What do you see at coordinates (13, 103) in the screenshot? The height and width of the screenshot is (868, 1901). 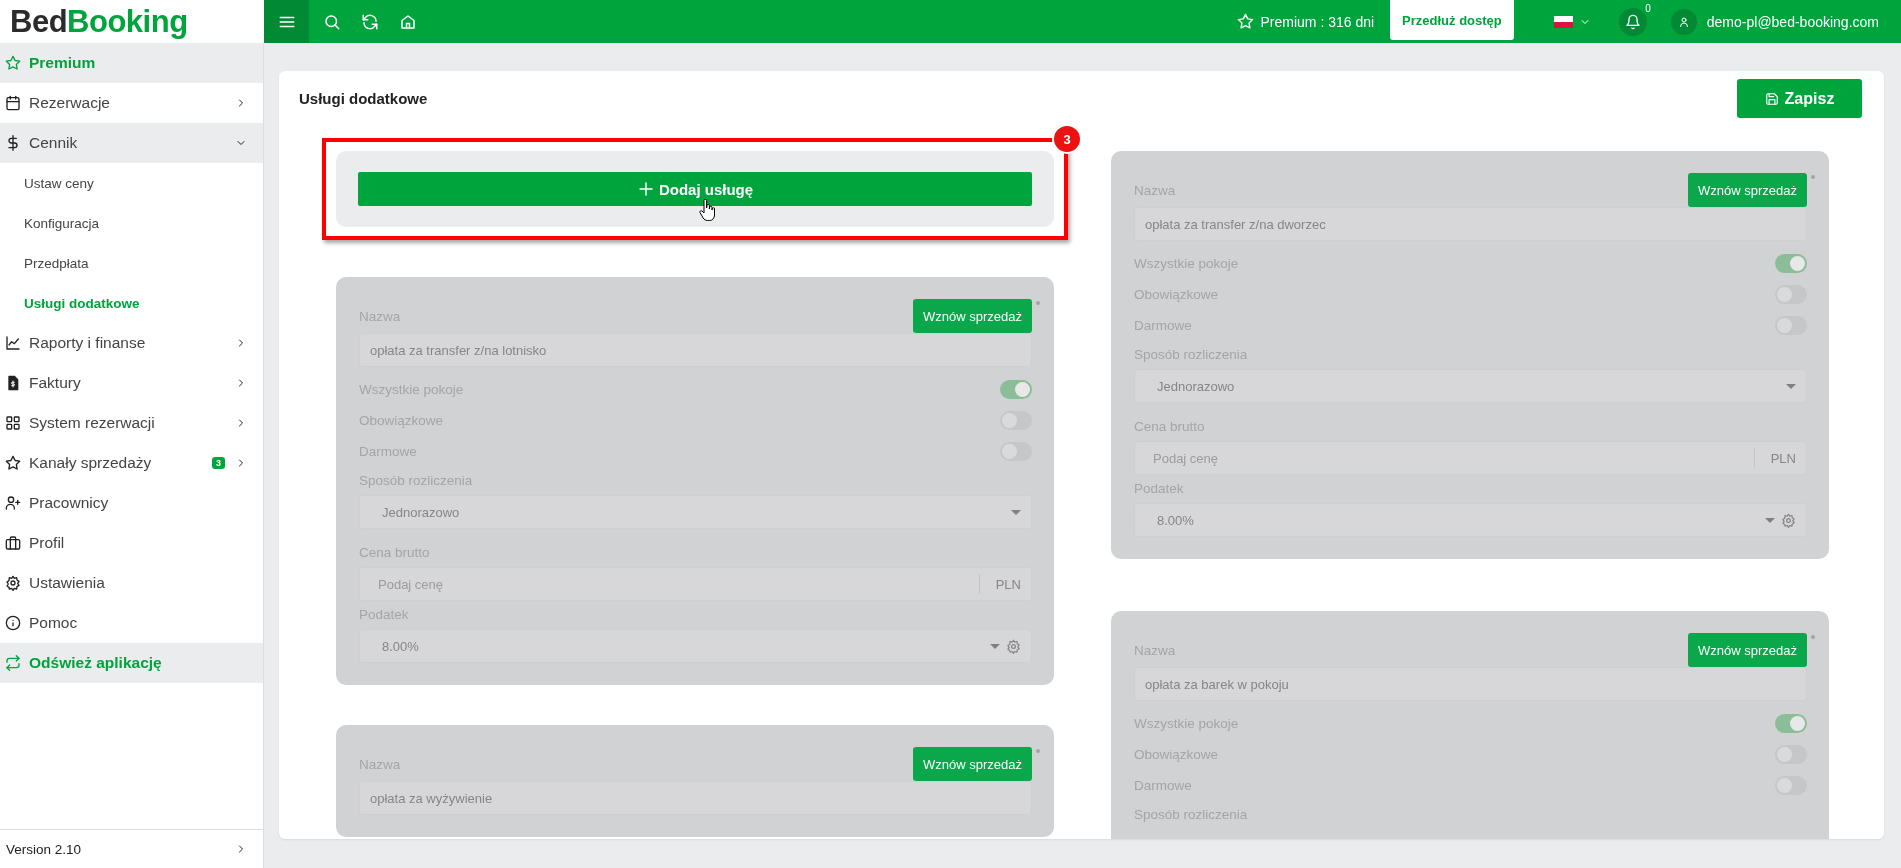 I see `calendar-icon` at bounding box center [13, 103].